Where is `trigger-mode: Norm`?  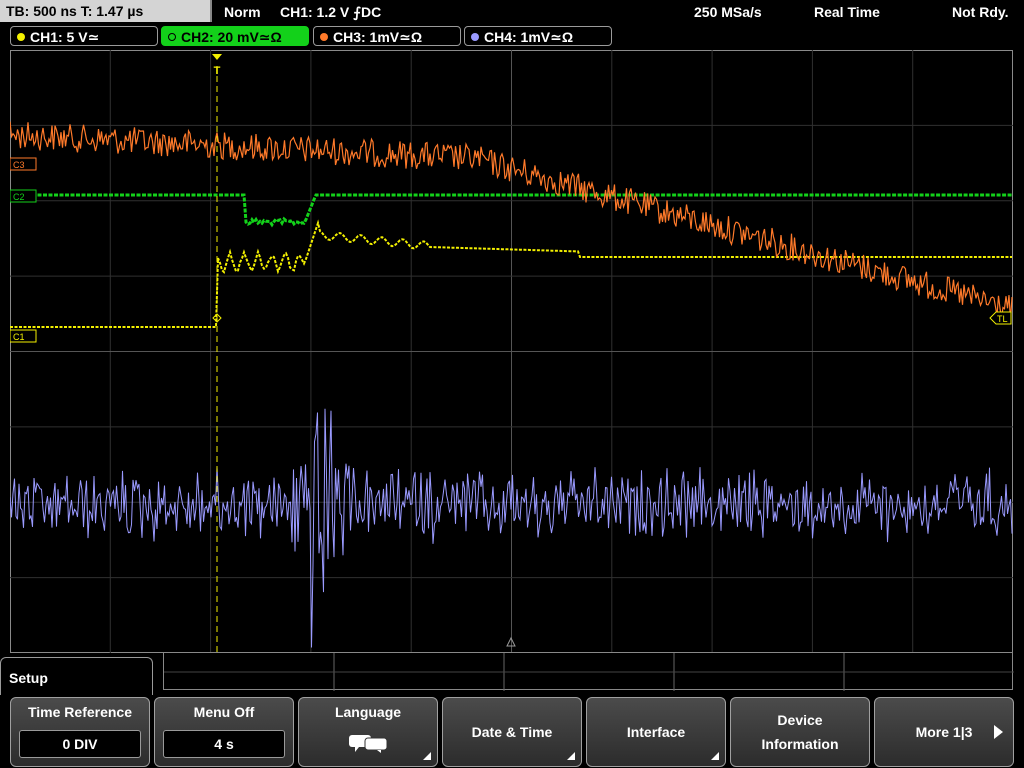 trigger-mode: Norm is located at coordinates (242, 12).